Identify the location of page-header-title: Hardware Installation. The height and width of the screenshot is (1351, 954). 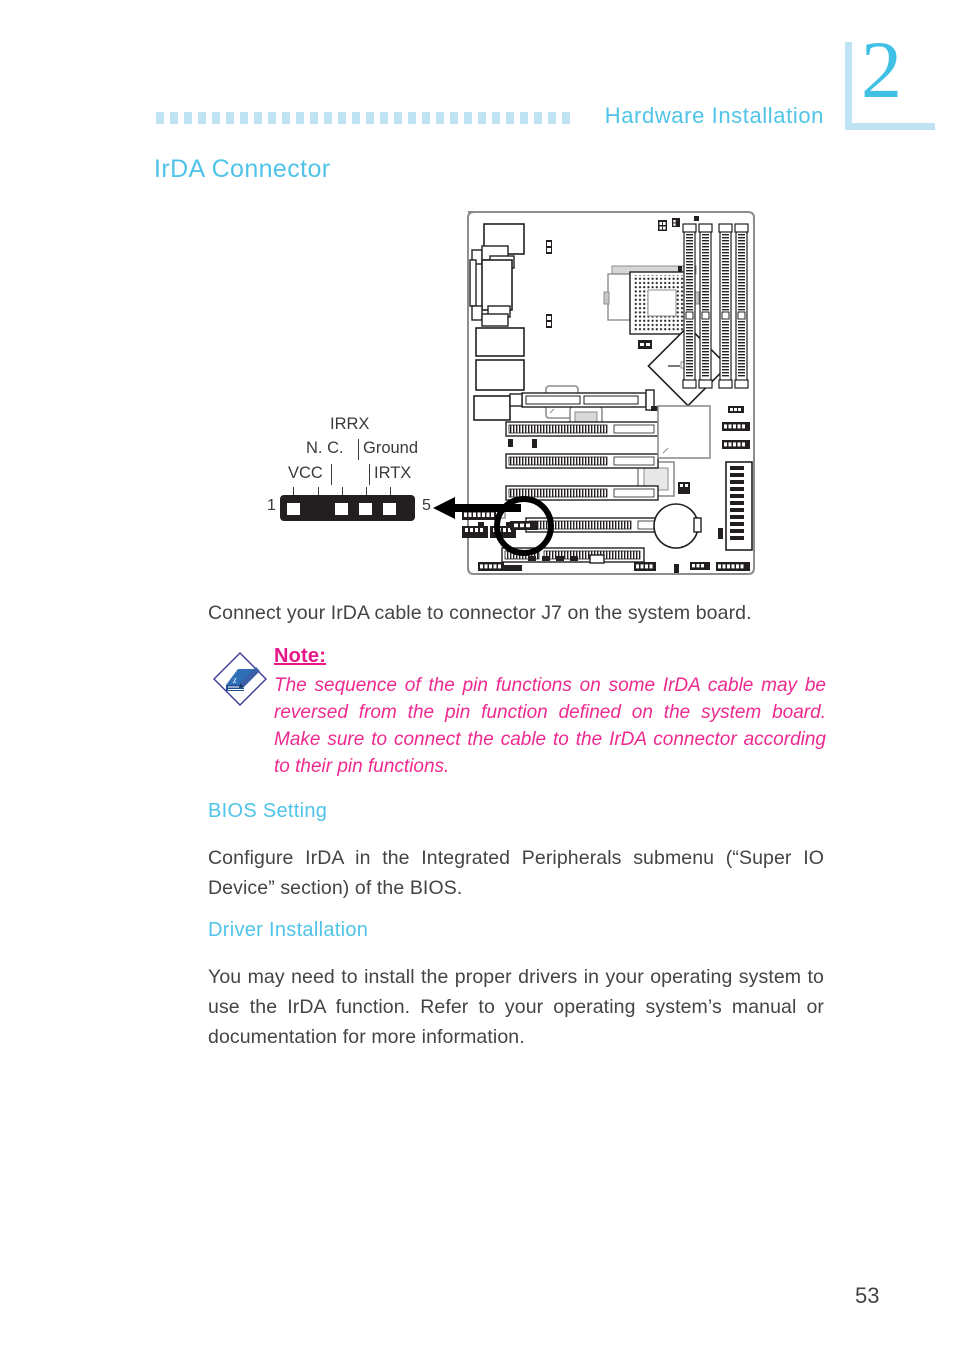
(714, 115).